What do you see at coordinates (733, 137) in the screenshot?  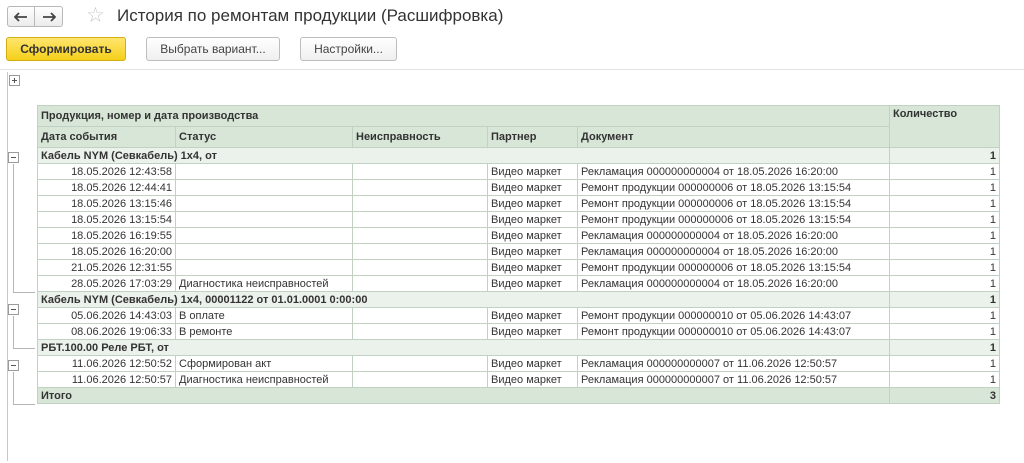 I see `document-header: Документ` at bounding box center [733, 137].